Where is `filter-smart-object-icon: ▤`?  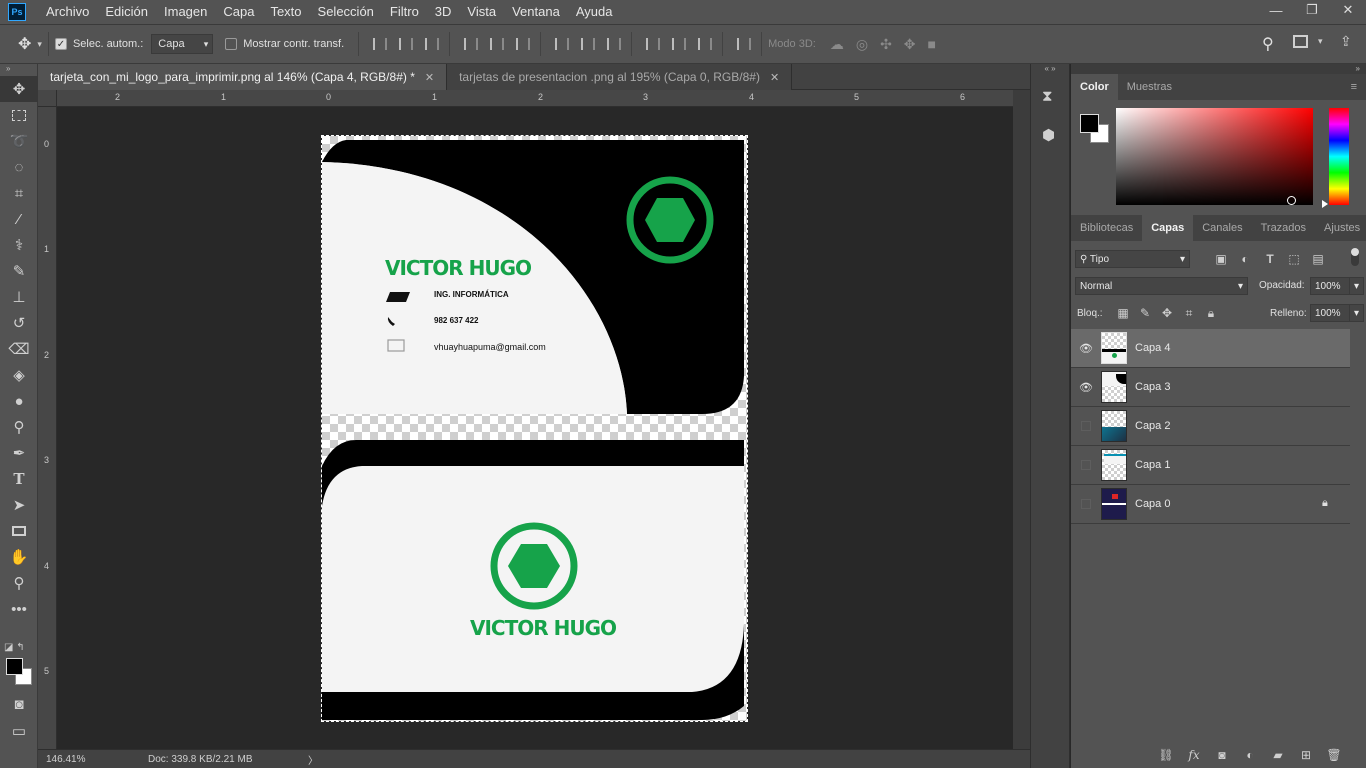
filter-smart-object-icon: ▤ is located at coordinates (1318, 259).